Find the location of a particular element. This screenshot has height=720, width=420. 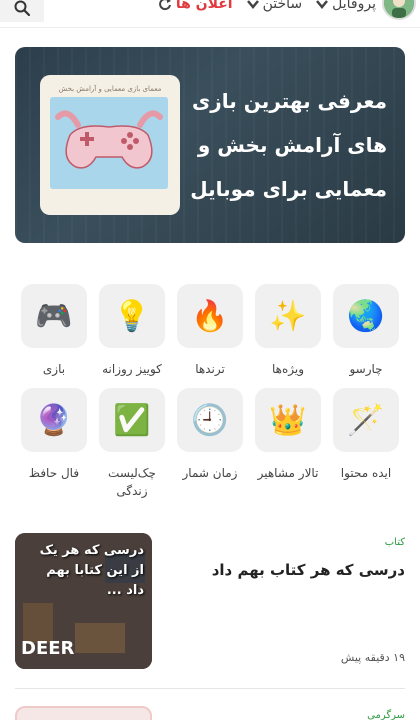

nav-notifications: اعلان ها is located at coordinates (195, 6).